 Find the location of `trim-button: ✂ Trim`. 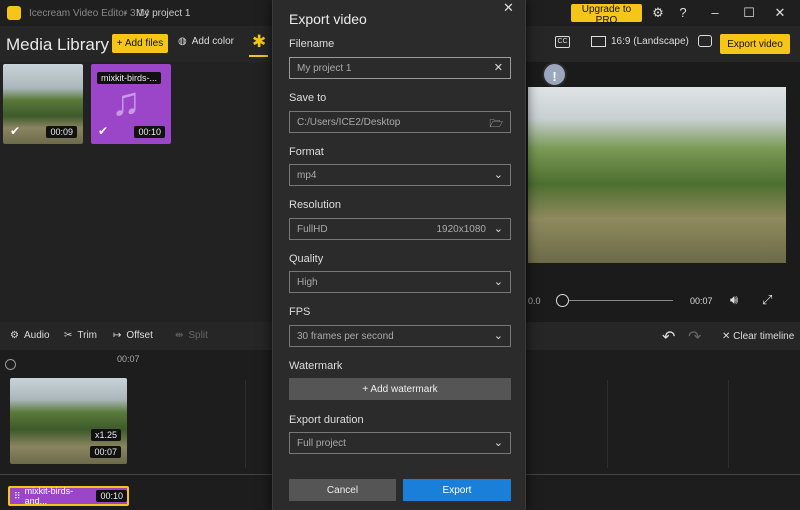

trim-button: ✂ Trim is located at coordinates (80, 335).